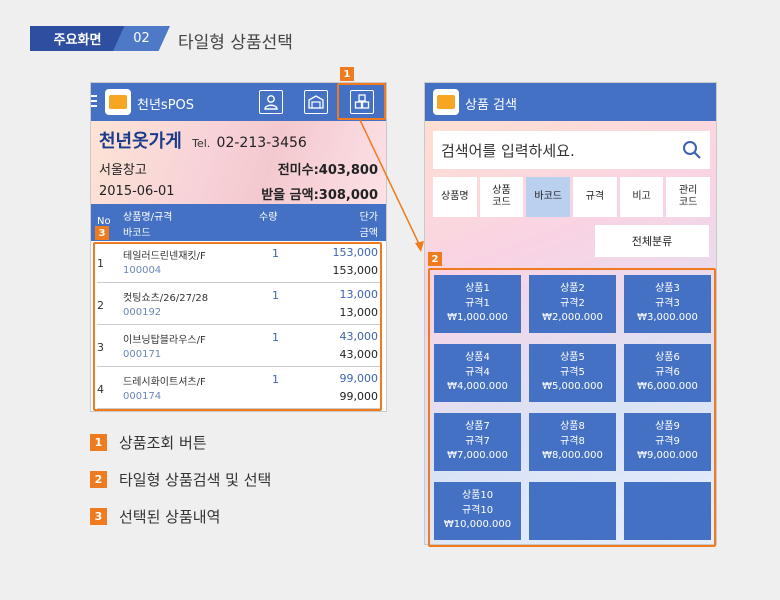  I want to click on legend-item: 2 타일형 상품검색 및 선택, so click(180, 479).